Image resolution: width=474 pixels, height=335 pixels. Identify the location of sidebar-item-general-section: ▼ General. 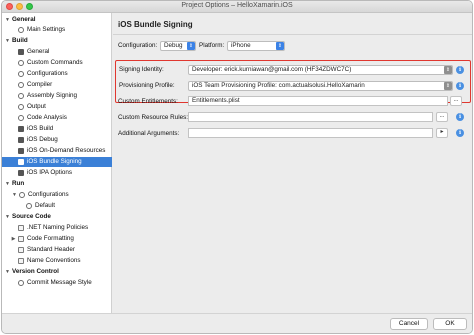
(57, 20).